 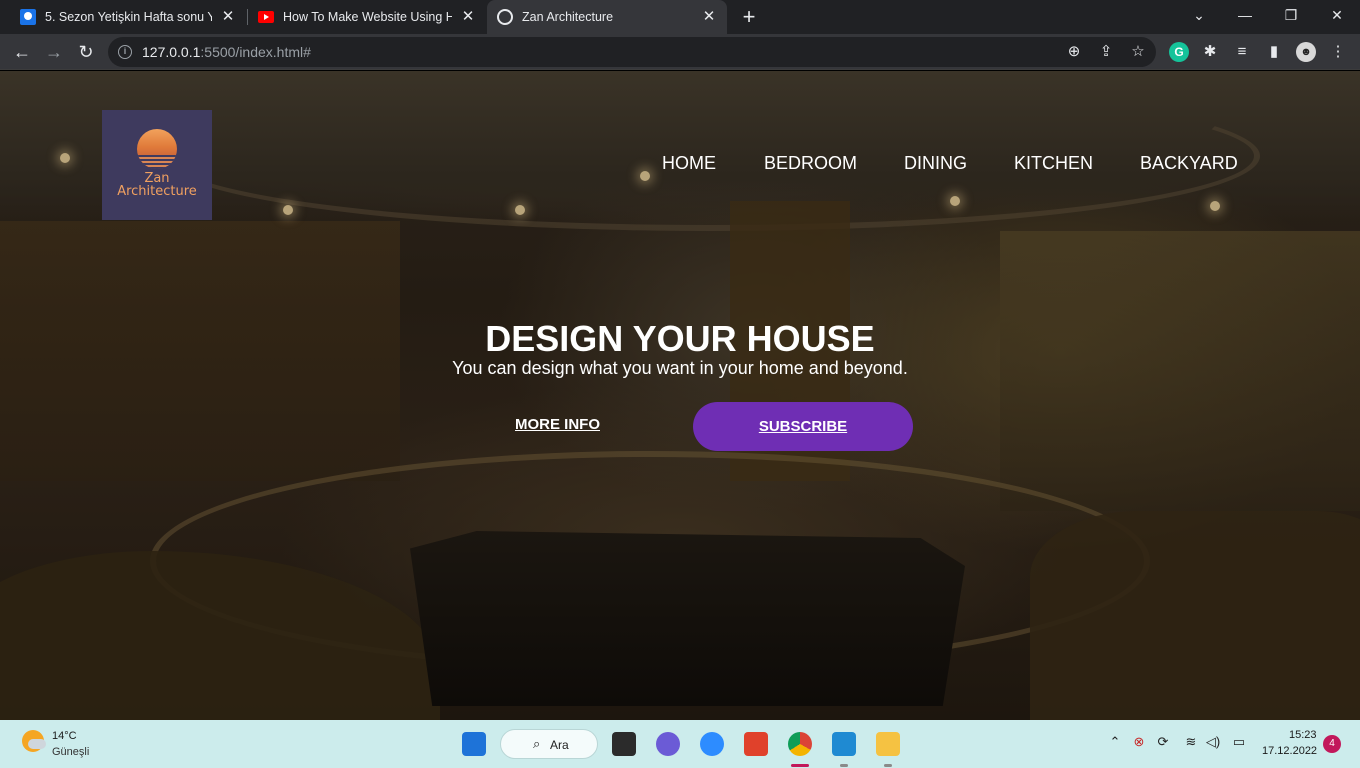 What do you see at coordinates (888, 765) in the screenshot?
I see `explorer-running-indicator` at bounding box center [888, 765].